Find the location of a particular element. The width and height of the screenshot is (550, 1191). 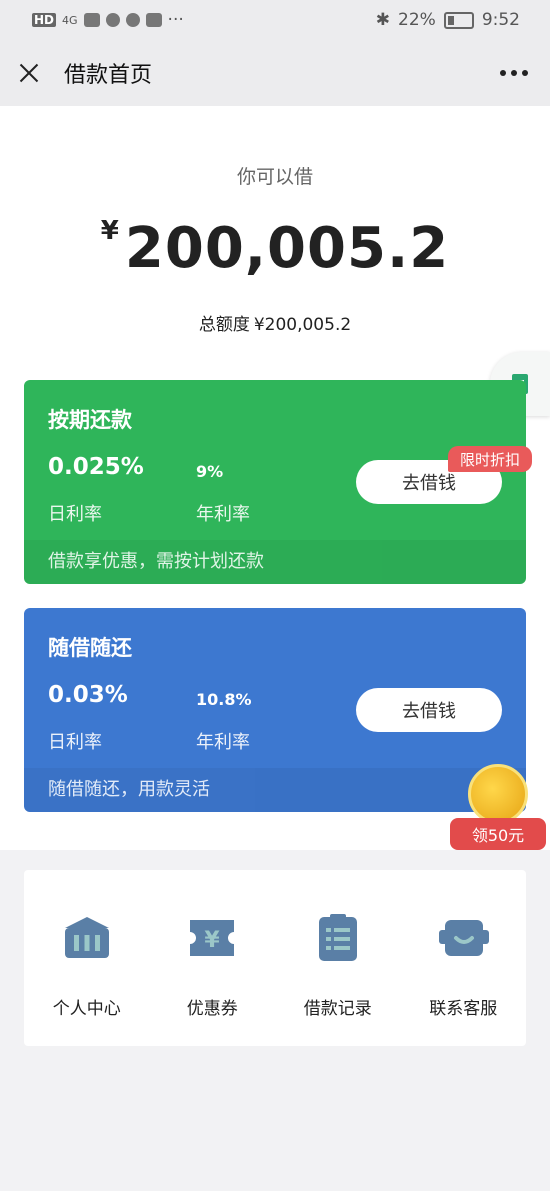

product-title: 随借随还 is located at coordinates (90, 648).